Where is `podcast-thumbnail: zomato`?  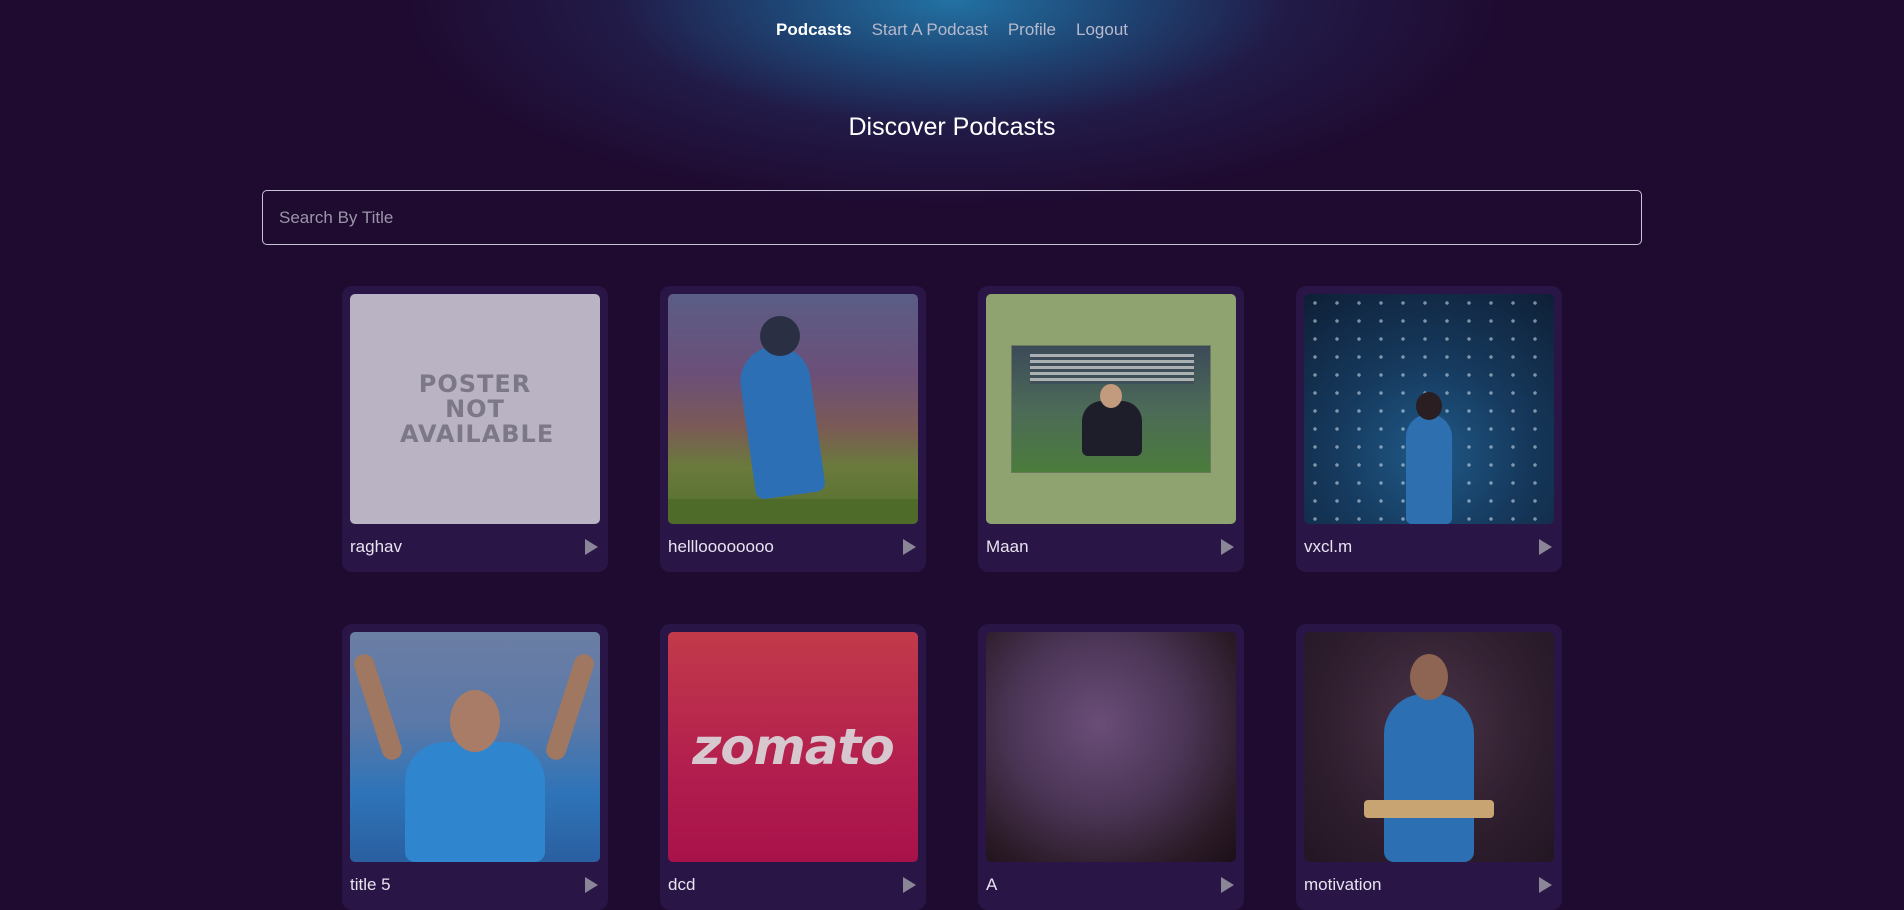 podcast-thumbnail: zomato is located at coordinates (793, 747).